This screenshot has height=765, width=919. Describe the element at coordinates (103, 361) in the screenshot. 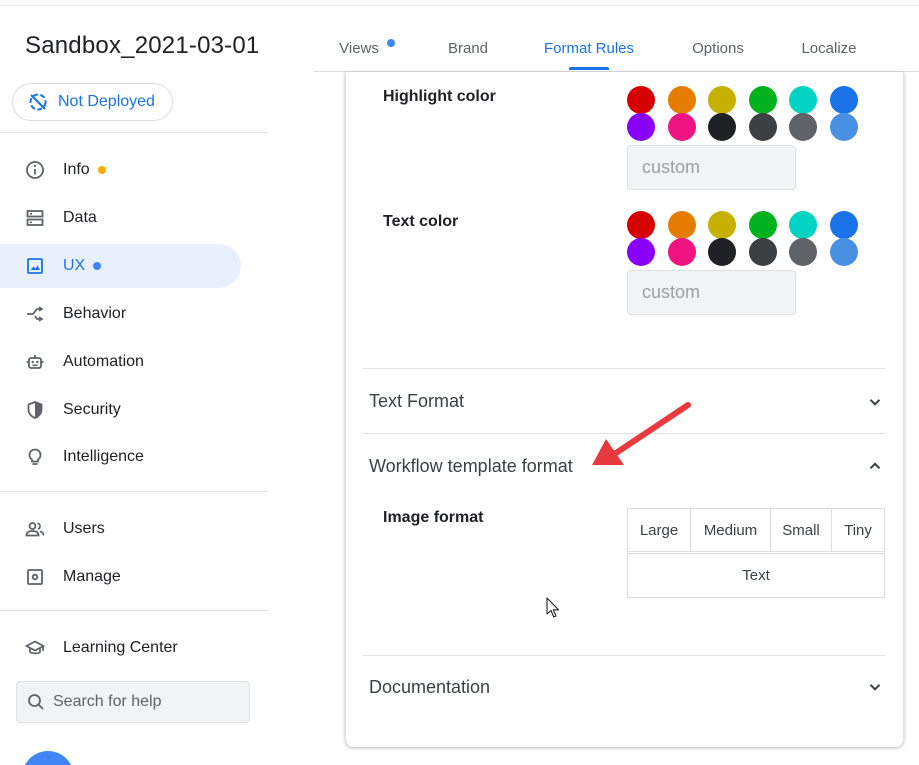

I see `sidebar-item-label: Automation` at that location.